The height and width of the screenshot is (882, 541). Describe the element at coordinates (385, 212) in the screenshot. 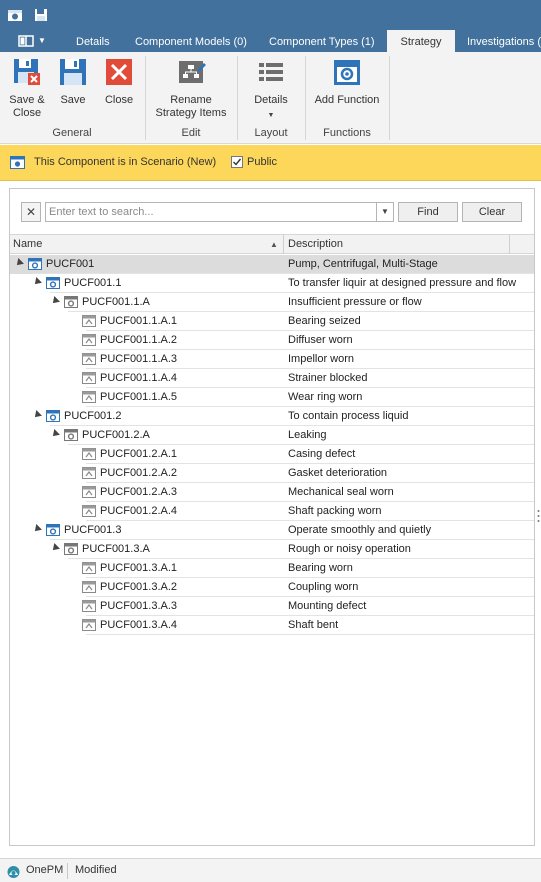

I see `search-history-dropdown: ▼` at that location.